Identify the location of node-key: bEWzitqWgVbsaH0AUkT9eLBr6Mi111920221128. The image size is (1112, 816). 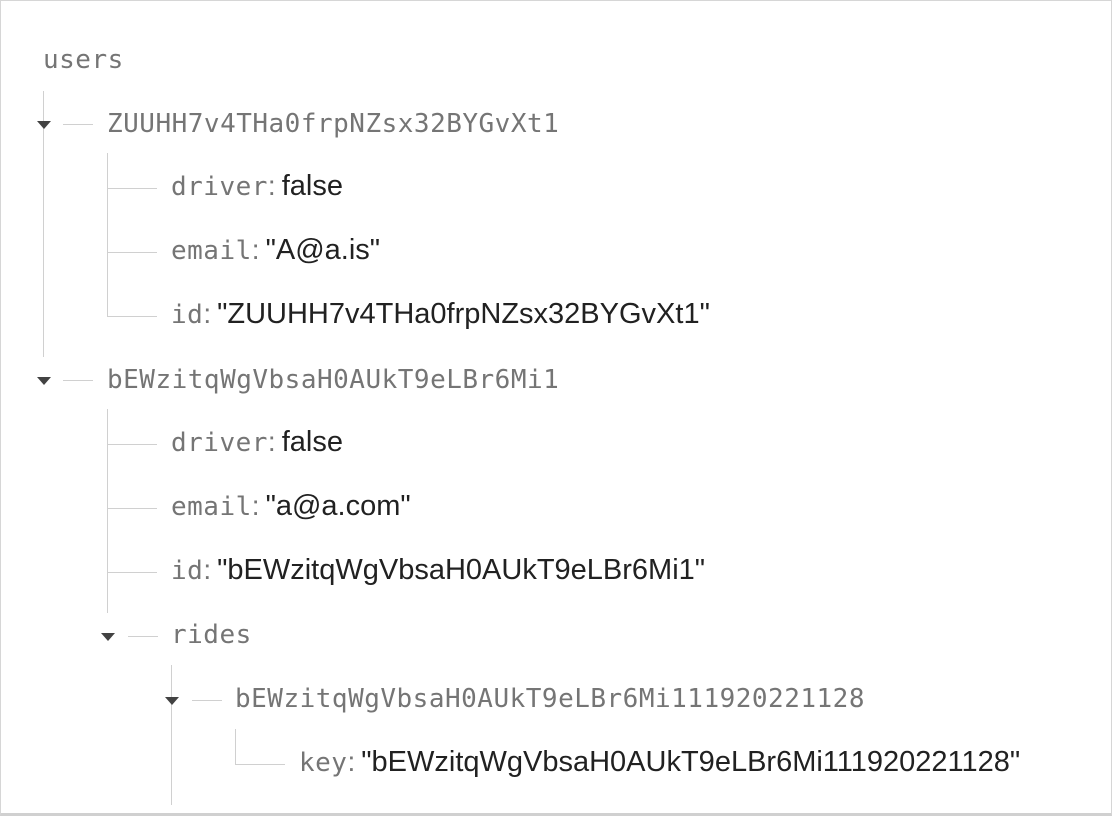
(550, 699).